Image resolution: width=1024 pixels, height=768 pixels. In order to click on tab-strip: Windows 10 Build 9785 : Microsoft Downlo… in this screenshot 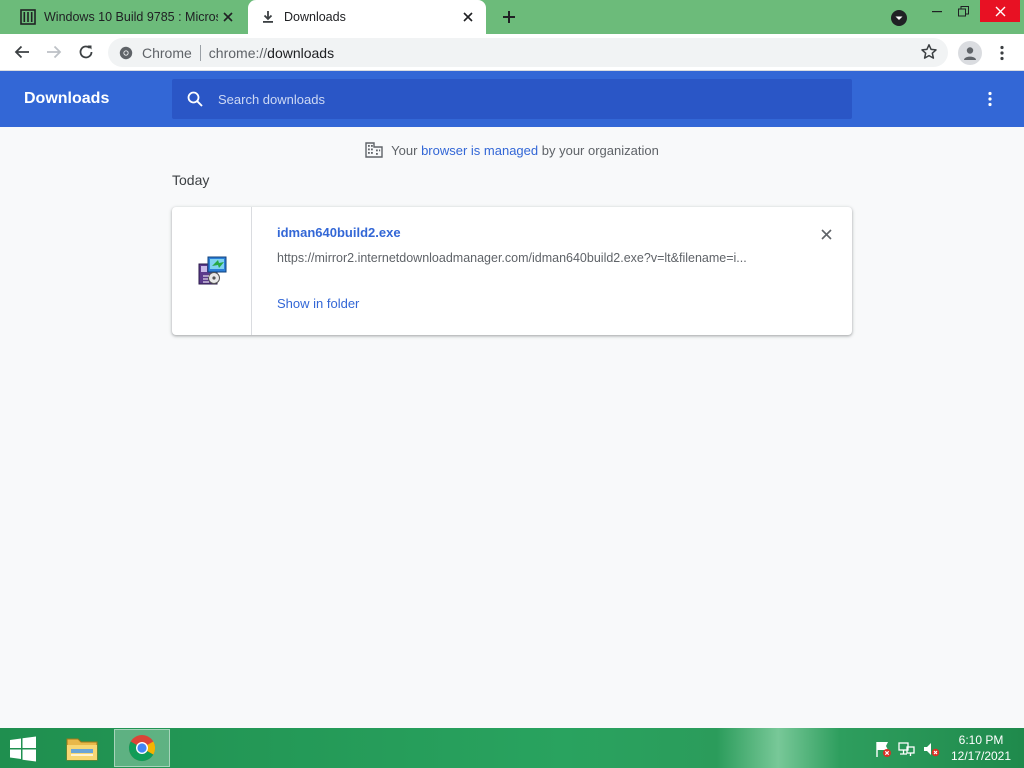, I will do `click(512, 17)`.